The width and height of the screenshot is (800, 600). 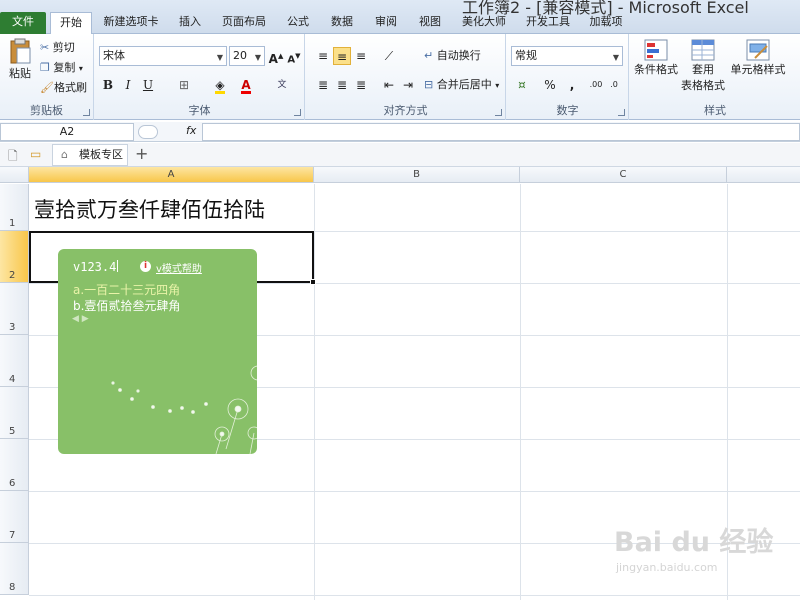 What do you see at coordinates (145, 266) in the screenshot?
I see `info-icon: i` at bounding box center [145, 266].